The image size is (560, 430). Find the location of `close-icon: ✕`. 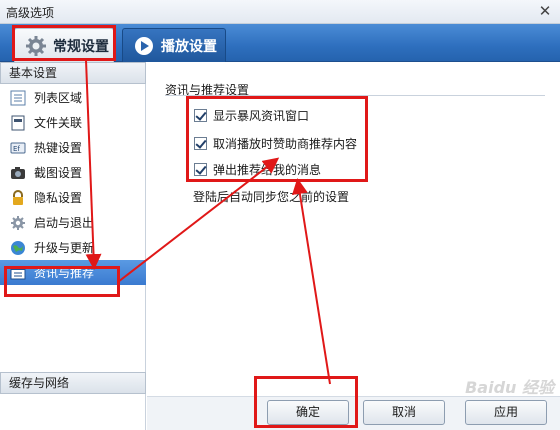

close-icon: ✕ is located at coordinates (545, 11).